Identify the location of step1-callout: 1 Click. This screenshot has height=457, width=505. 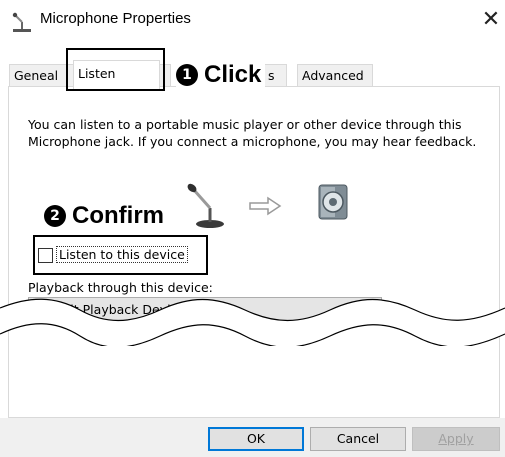
(221, 75).